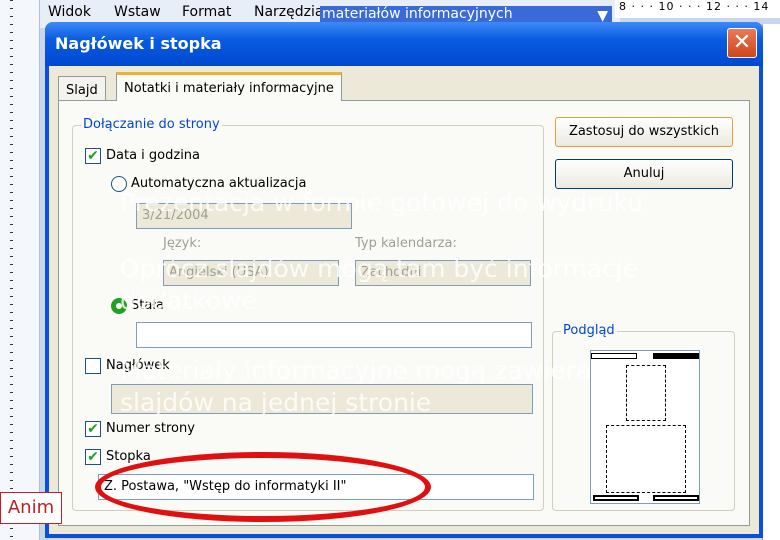 The width and height of the screenshot is (780, 540). I want to click on menu-format: Format, so click(206, 12).